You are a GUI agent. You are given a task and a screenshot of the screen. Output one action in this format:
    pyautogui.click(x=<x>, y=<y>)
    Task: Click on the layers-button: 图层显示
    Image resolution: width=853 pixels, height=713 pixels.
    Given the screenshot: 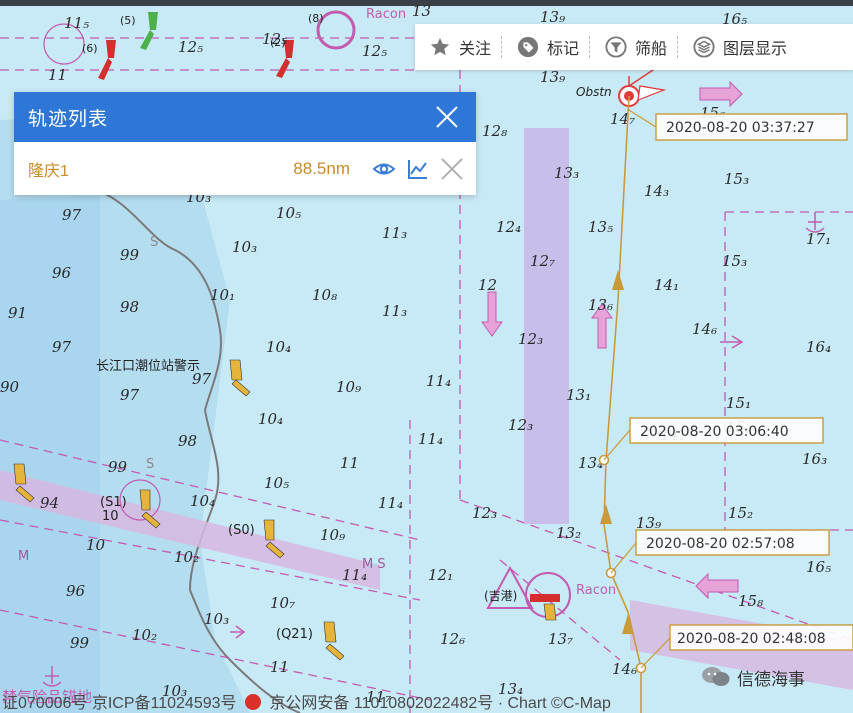 What is the action you would take?
    pyautogui.click(x=738, y=47)
    